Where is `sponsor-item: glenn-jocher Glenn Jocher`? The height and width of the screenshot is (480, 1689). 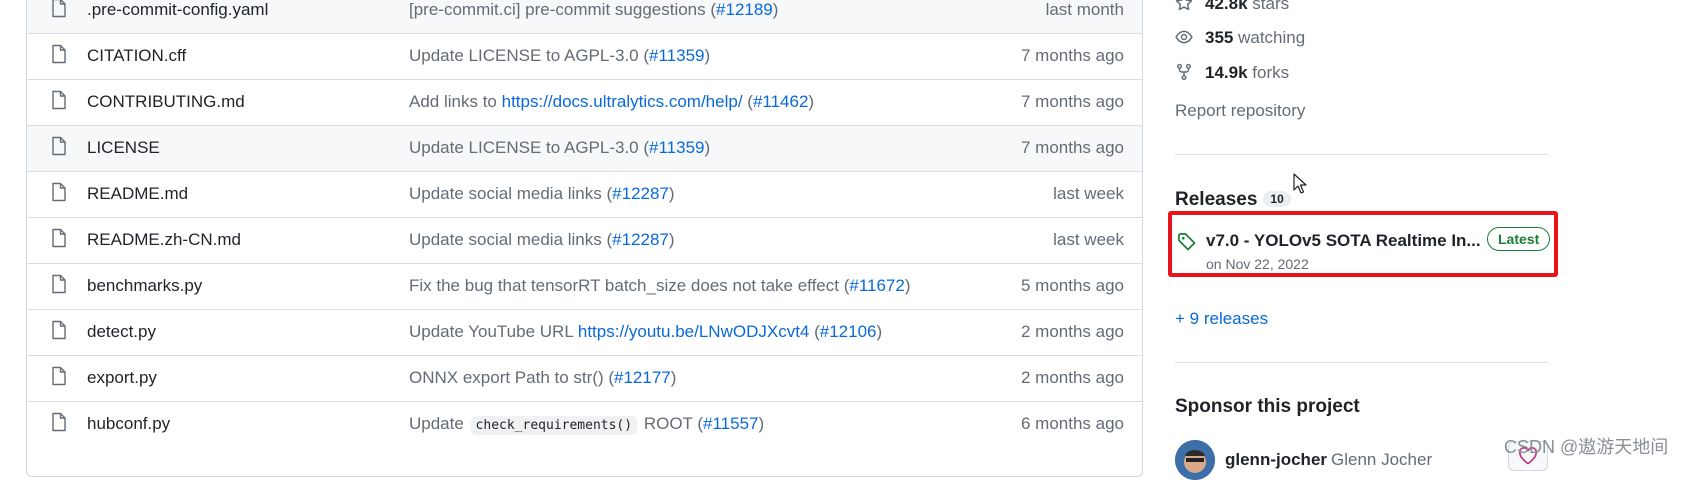
sponsor-item: glenn-jocher Glenn Jocher is located at coordinates (1361, 460).